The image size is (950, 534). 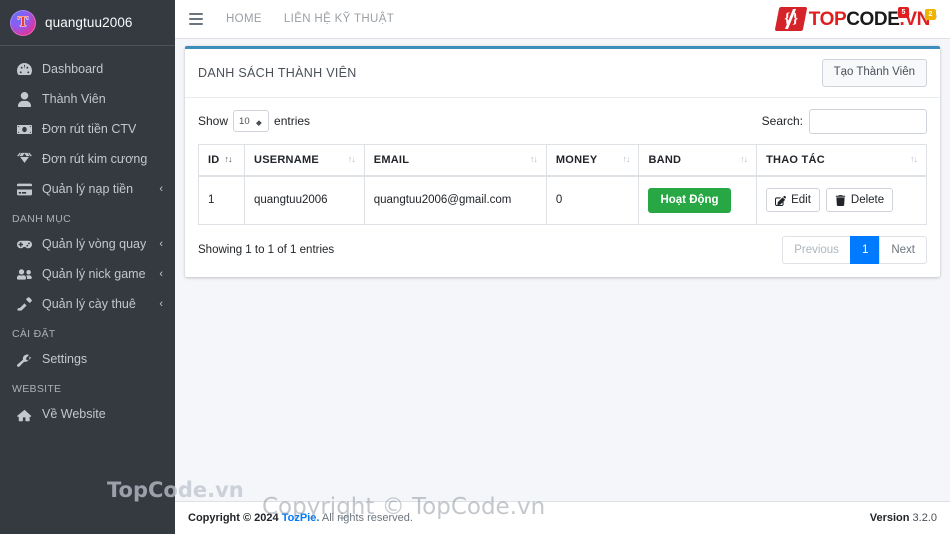 I want to click on notification-badge-yellow: 2, so click(x=930, y=14).